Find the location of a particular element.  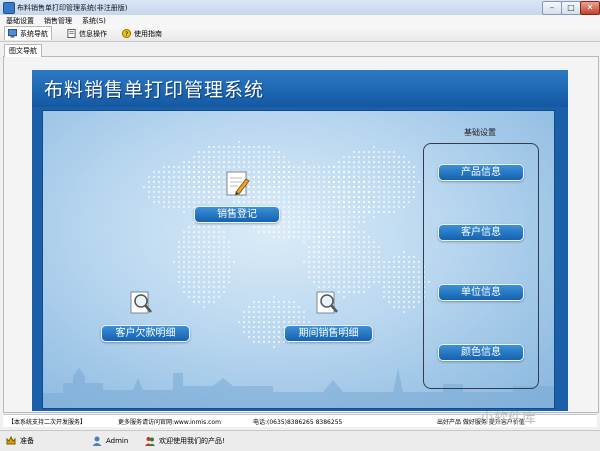

document-icon is located at coordinates (71, 33).